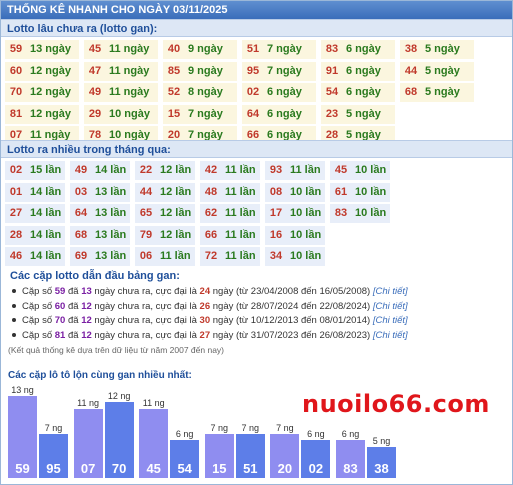  What do you see at coordinates (316, 468) in the screenshot?
I see `bar-number-label: 02` at bounding box center [316, 468].